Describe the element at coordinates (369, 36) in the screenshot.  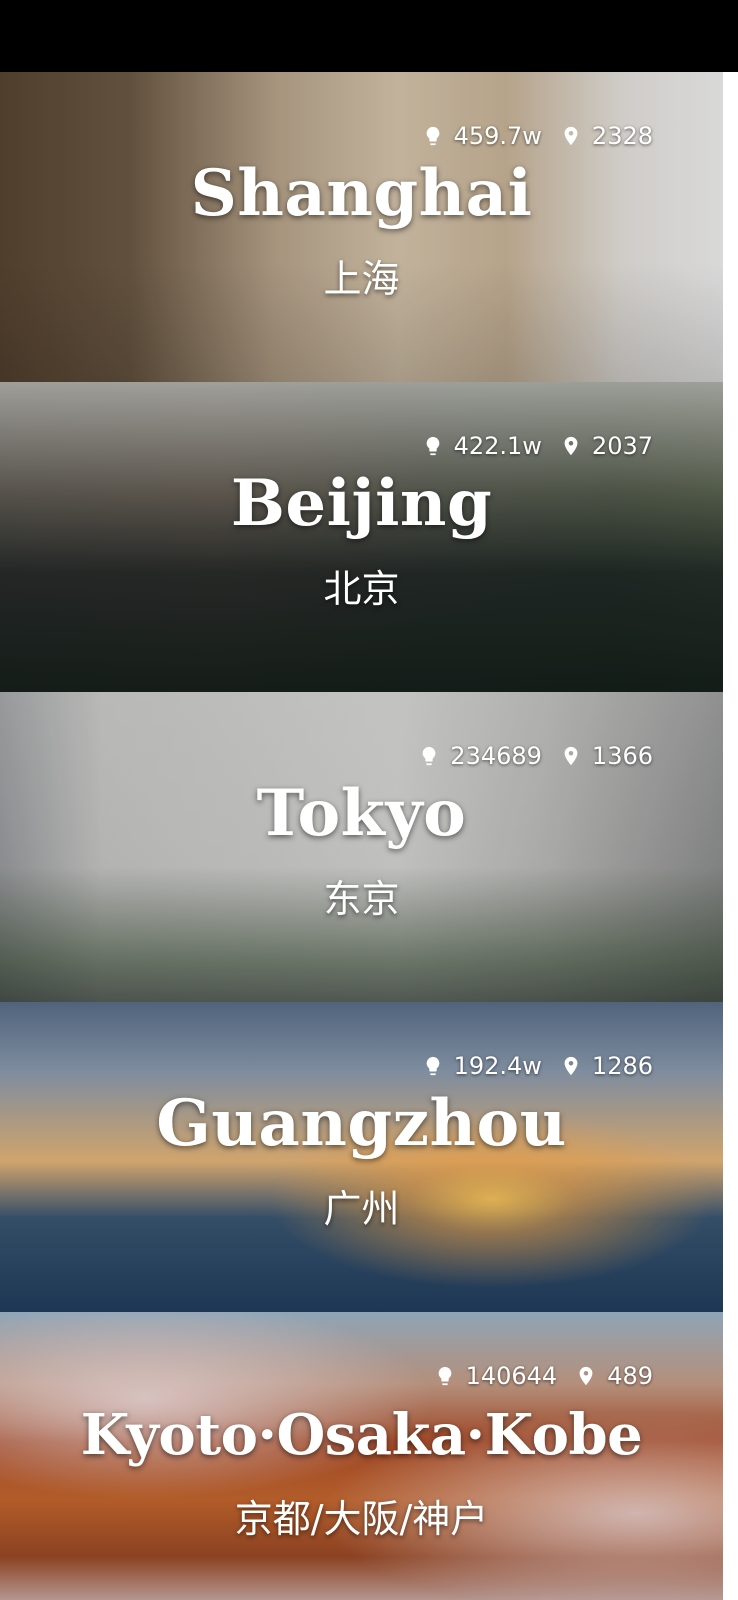
I see `status-bar` at that location.